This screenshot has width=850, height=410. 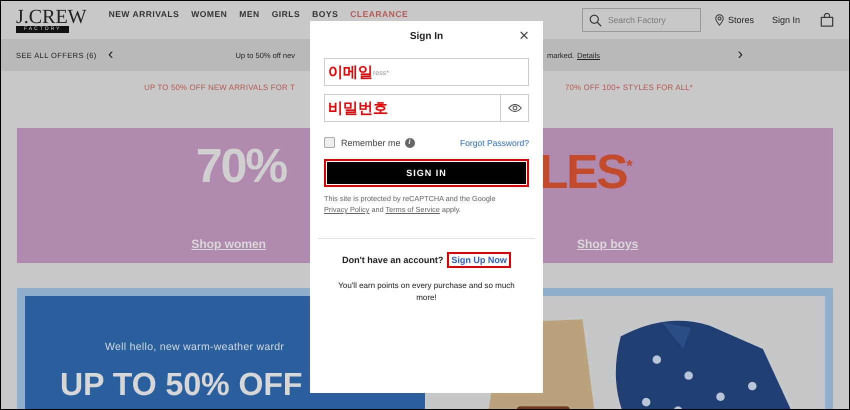 I want to click on nav-link: MEN, so click(x=249, y=14).